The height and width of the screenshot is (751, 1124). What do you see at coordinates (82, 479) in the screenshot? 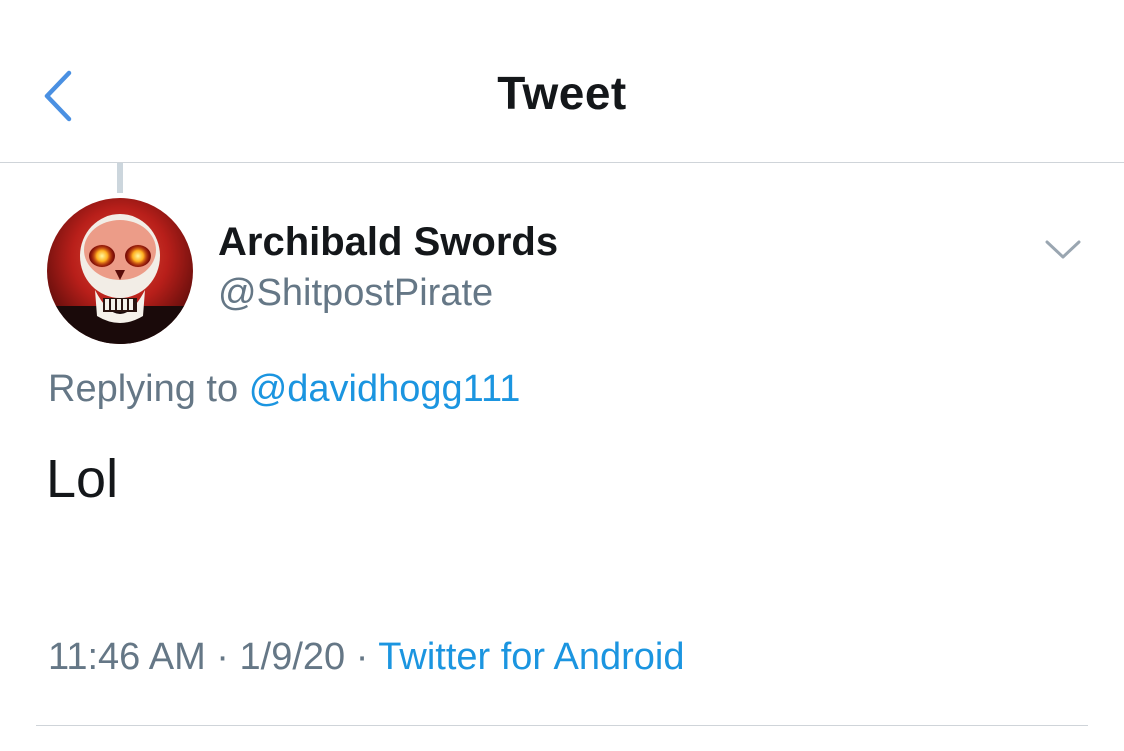
I see `tweet-text: Lol` at bounding box center [82, 479].